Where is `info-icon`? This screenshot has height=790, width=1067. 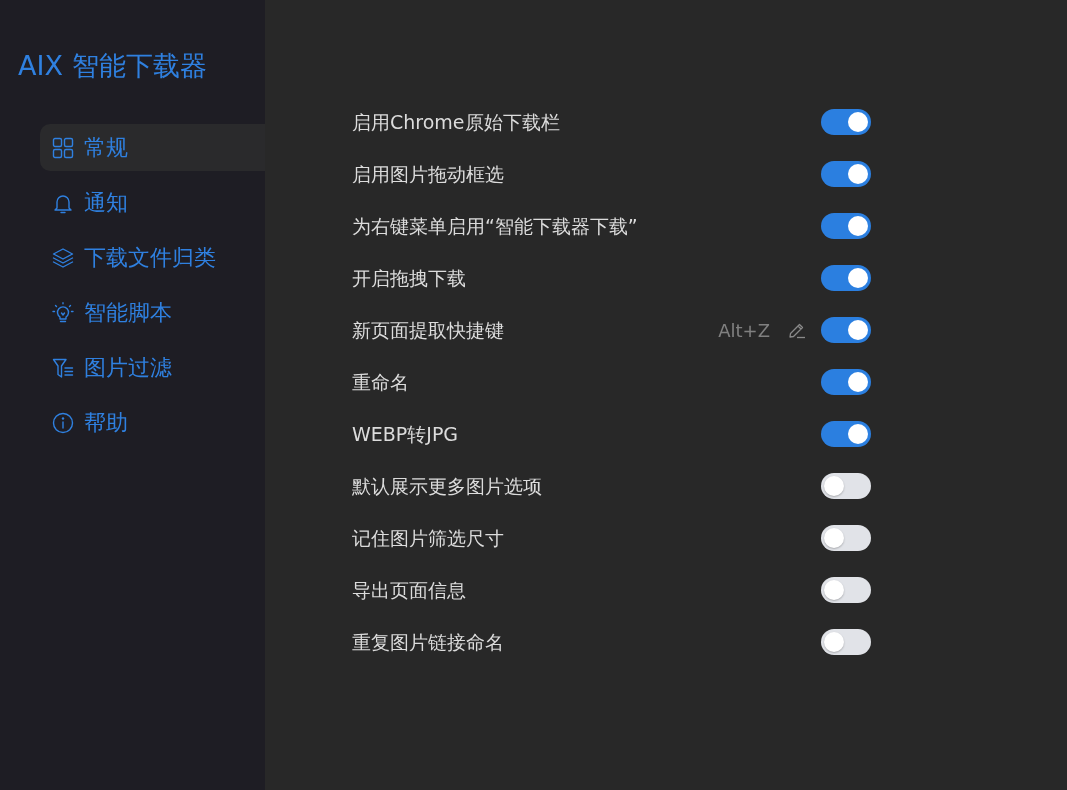
info-icon is located at coordinates (63, 422).